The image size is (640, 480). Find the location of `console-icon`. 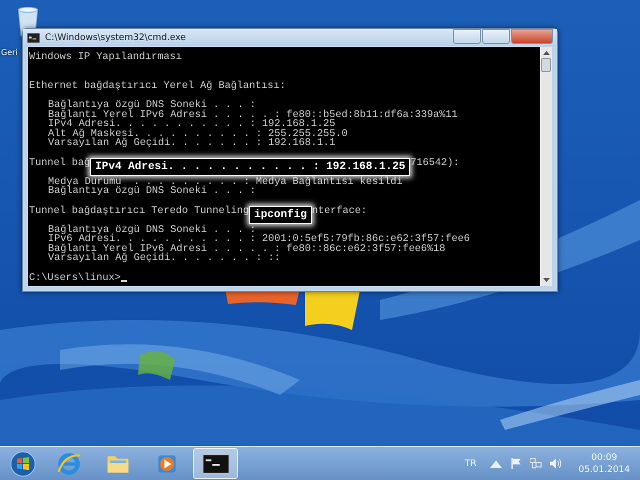

console-icon is located at coordinates (33, 37).